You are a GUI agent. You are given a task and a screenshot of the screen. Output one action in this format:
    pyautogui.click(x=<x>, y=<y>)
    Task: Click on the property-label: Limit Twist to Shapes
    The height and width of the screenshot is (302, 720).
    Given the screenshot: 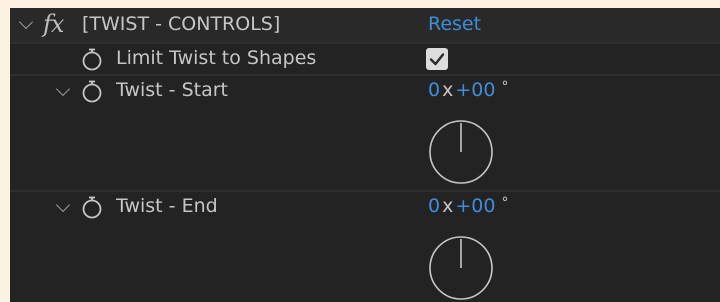 What is the action you would take?
    pyautogui.click(x=216, y=58)
    